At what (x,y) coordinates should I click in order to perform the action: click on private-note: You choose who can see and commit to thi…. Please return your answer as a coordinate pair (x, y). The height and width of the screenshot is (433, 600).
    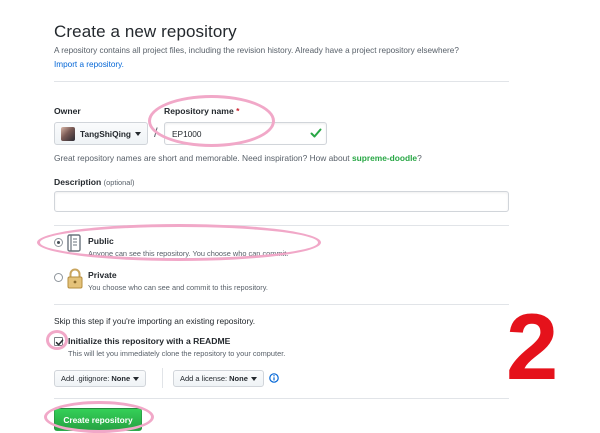
    Looking at the image, I should click on (178, 287).